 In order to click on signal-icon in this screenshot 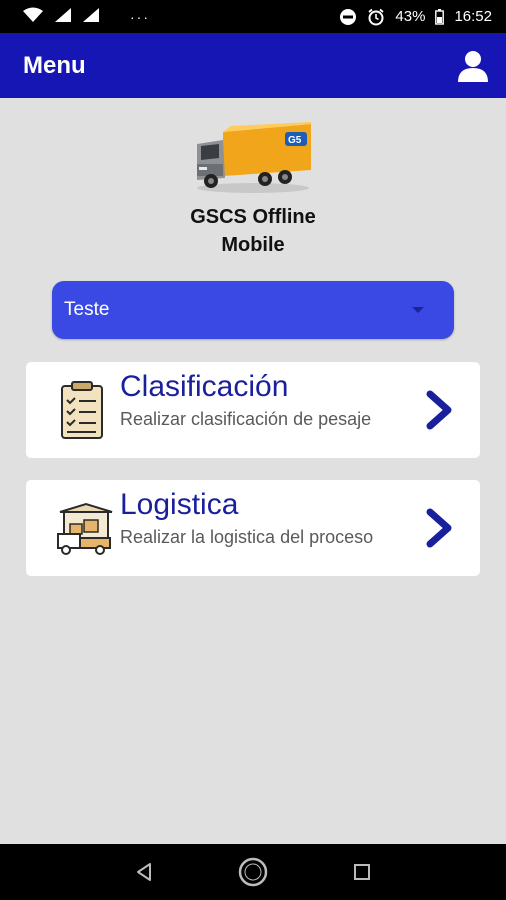, I will do `click(63, 17)`.